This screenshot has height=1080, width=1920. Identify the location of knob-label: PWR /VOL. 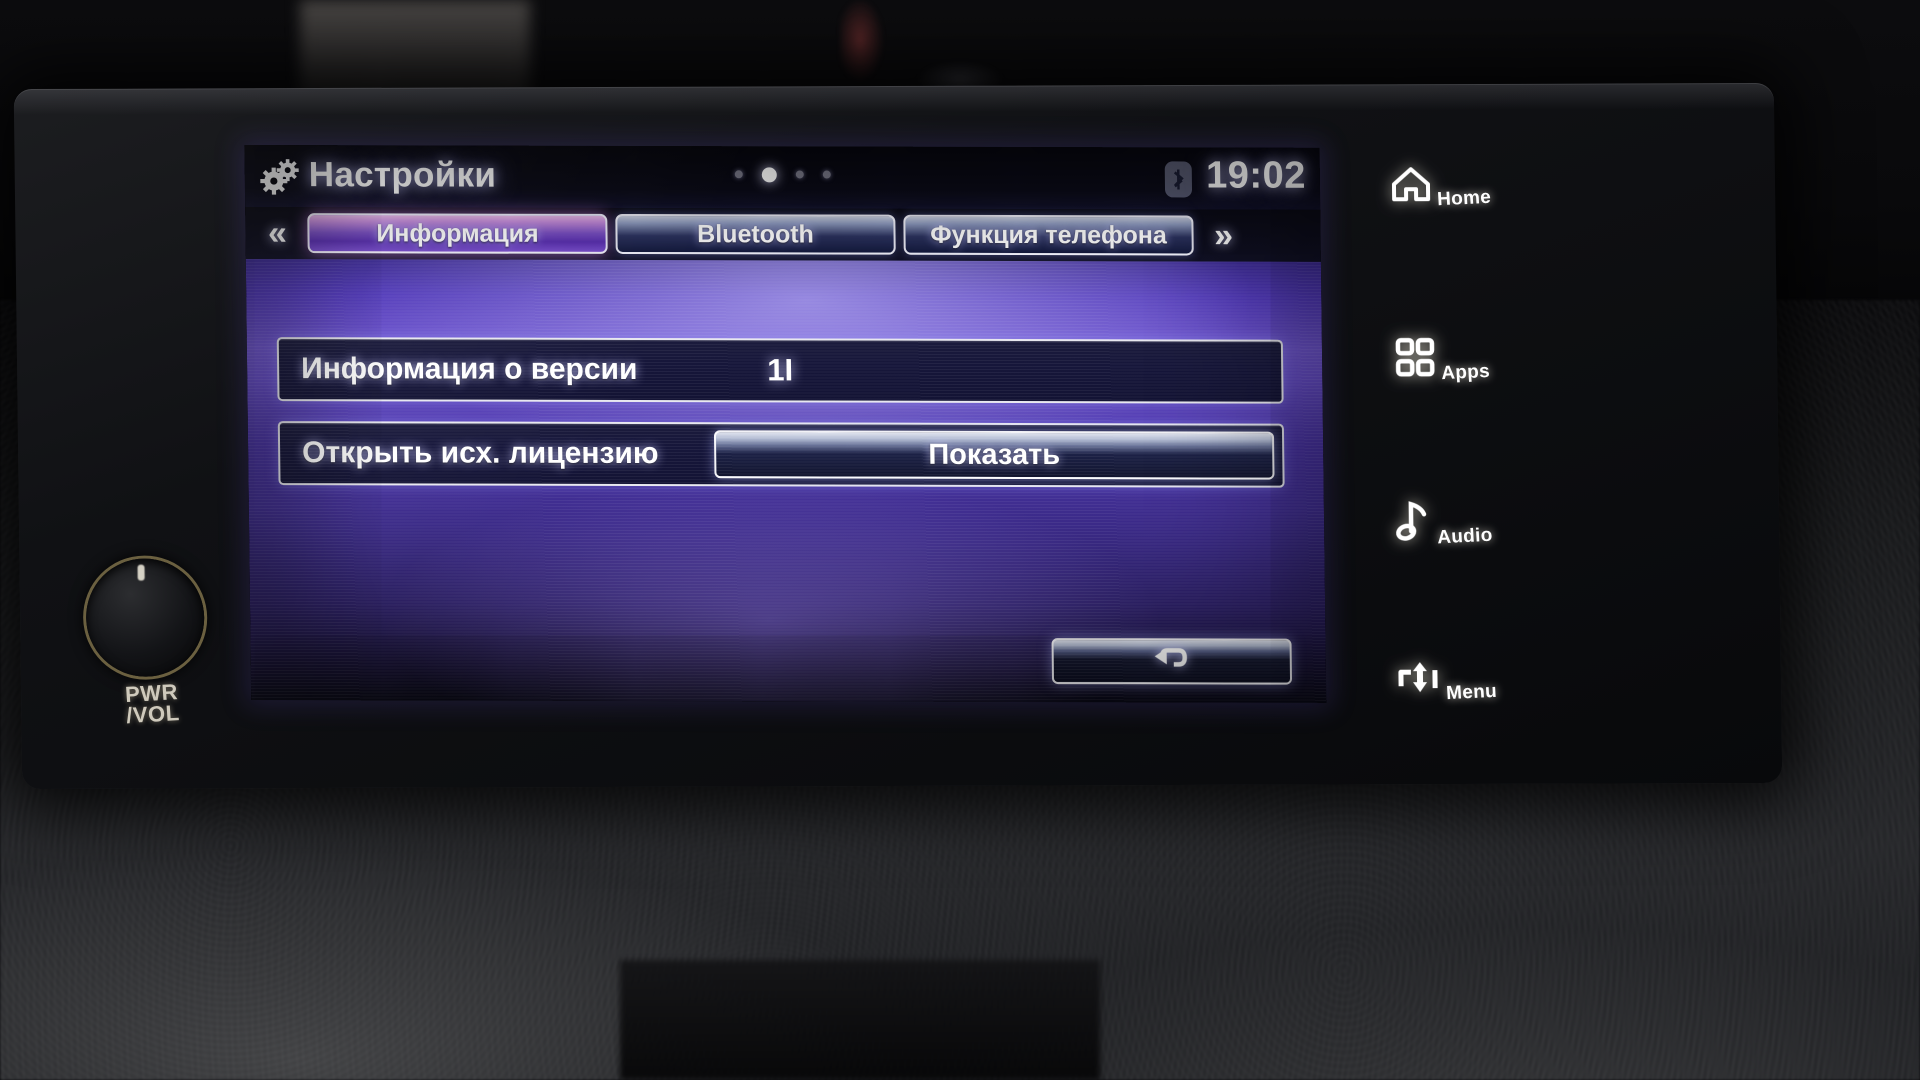
(152, 703).